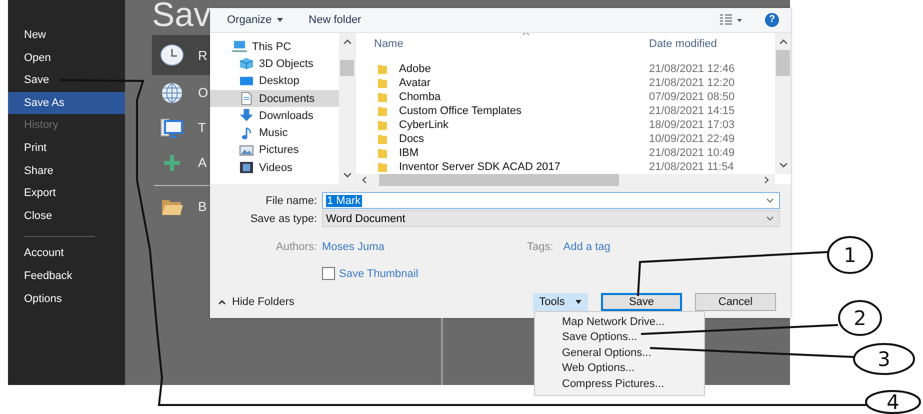 This screenshot has height=414, width=923. What do you see at coordinates (415, 69) in the screenshot?
I see `file-name: Adobe` at bounding box center [415, 69].